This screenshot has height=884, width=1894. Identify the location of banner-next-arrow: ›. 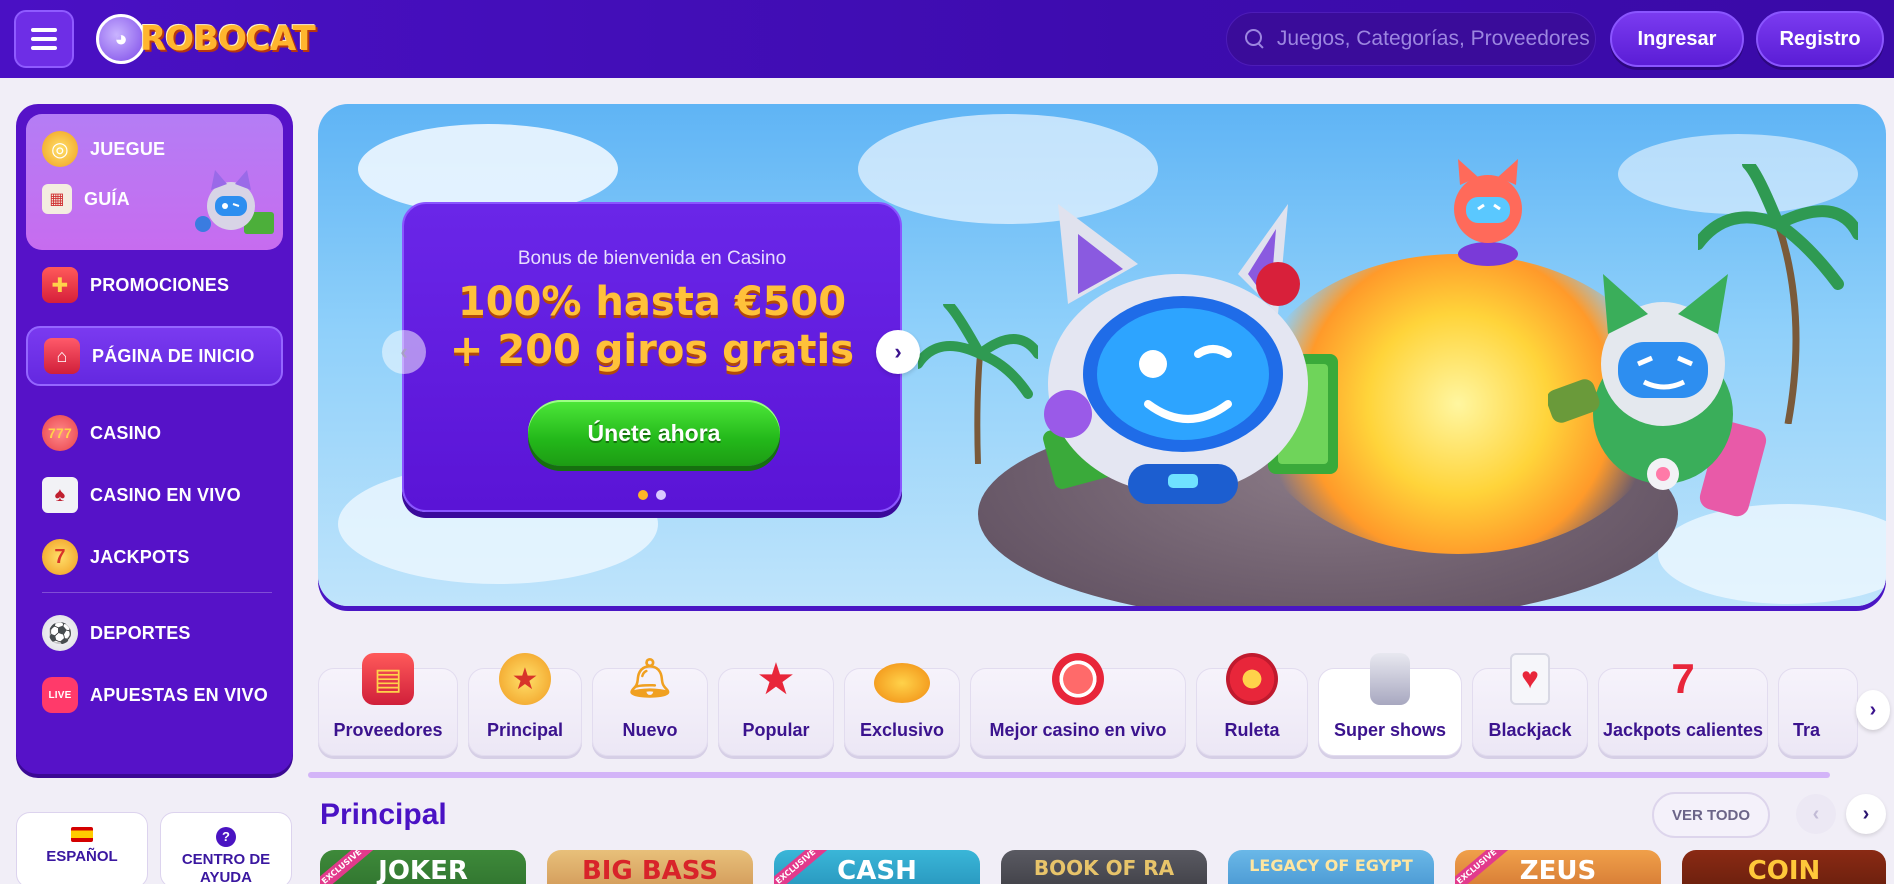
(898, 352).